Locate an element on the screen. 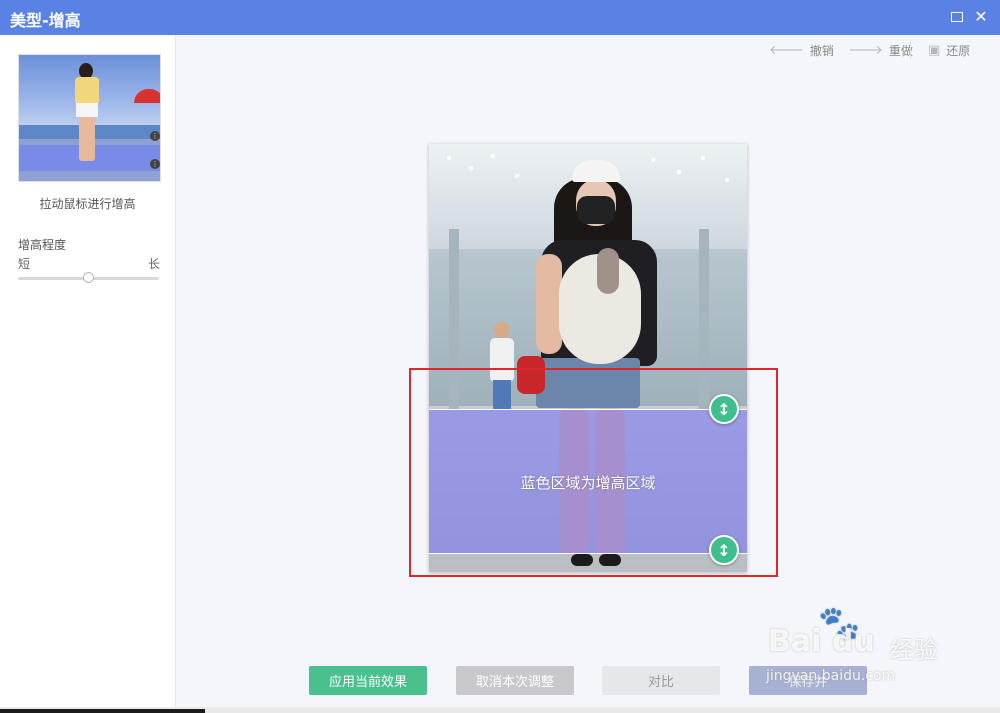  save-button: 保存并 is located at coordinates (808, 680).